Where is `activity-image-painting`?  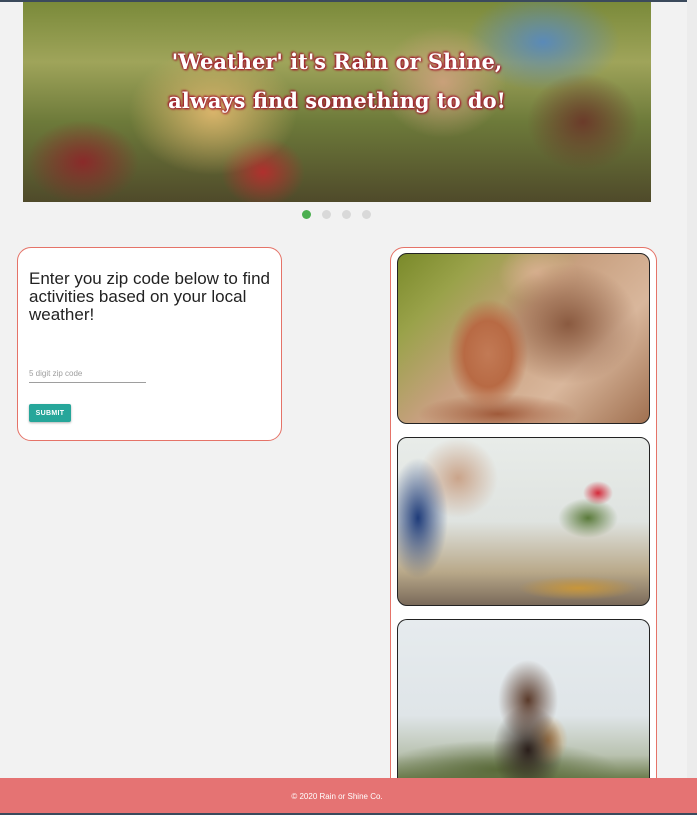
activity-image-painting is located at coordinates (523, 521).